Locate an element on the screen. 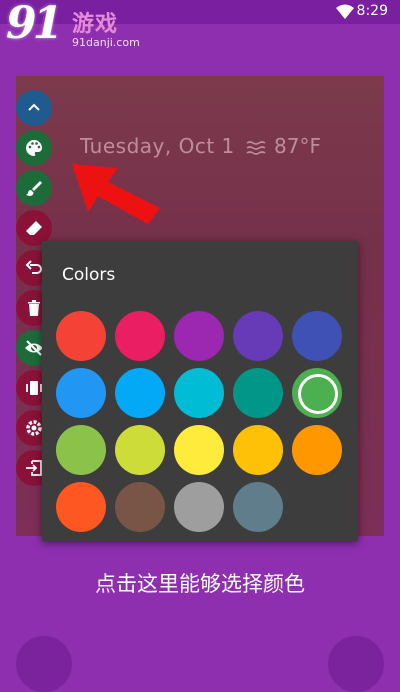 The image size is (400, 692). watermark-number: 91 is located at coordinates (34, 24).